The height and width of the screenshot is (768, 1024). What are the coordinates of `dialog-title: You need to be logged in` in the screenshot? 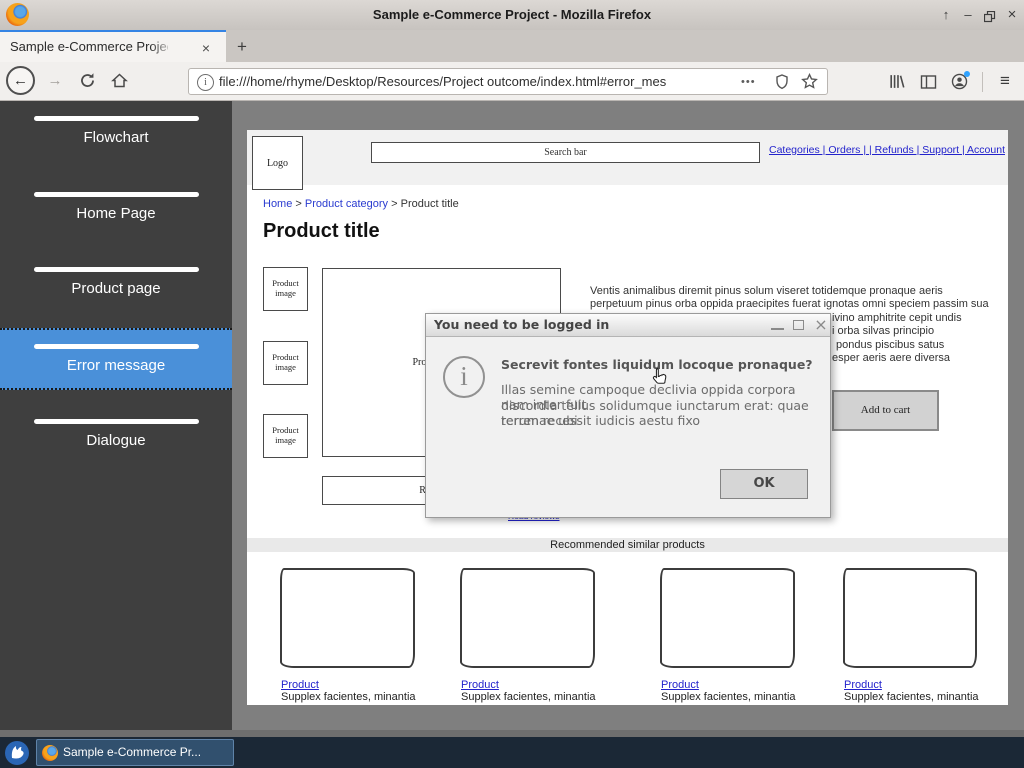 It's located at (522, 324).